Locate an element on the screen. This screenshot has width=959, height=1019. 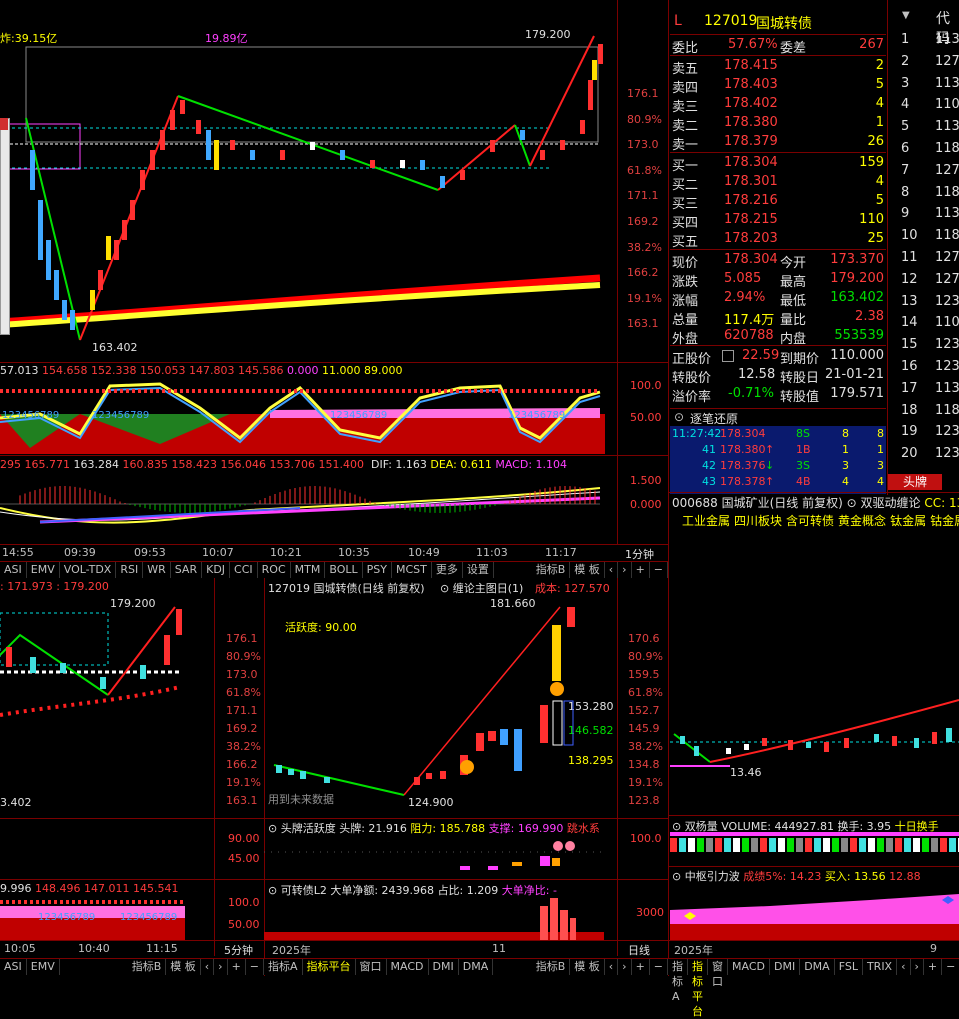
bm-indicator-name: ⊙ 缠论主图日(1) is located at coordinates (481, 588).